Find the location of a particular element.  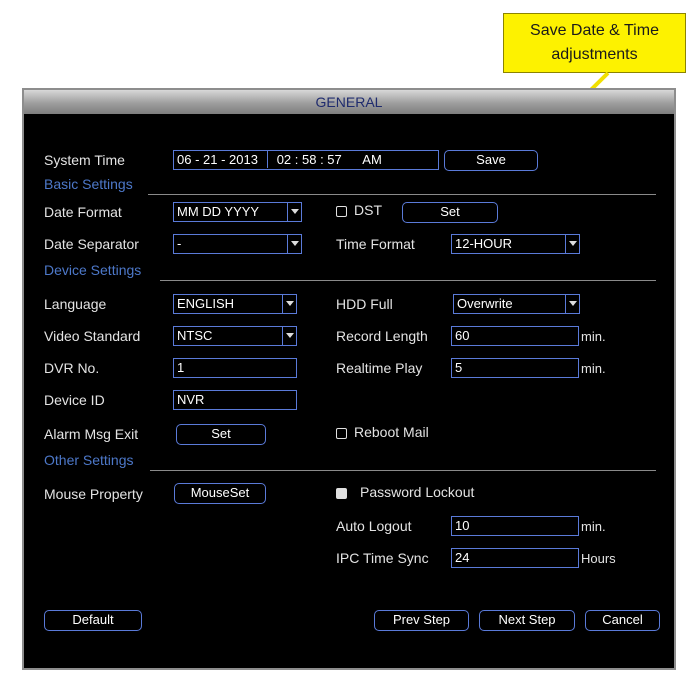

system-time-label: System Time is located at coordinates (84, 160).